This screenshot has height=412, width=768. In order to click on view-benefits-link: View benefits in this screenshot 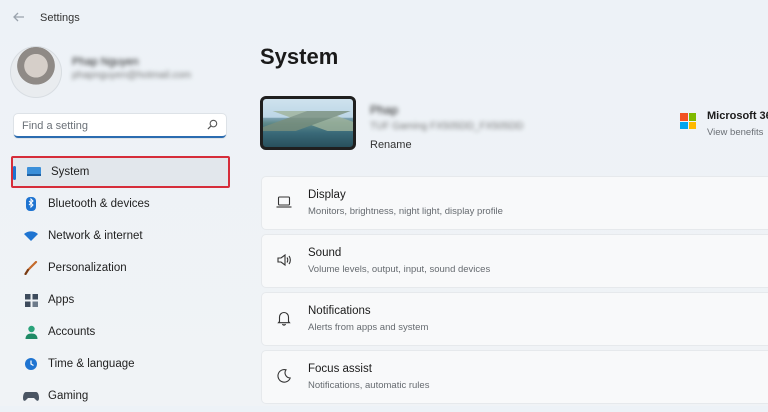, I will do `click(735, 132)`.